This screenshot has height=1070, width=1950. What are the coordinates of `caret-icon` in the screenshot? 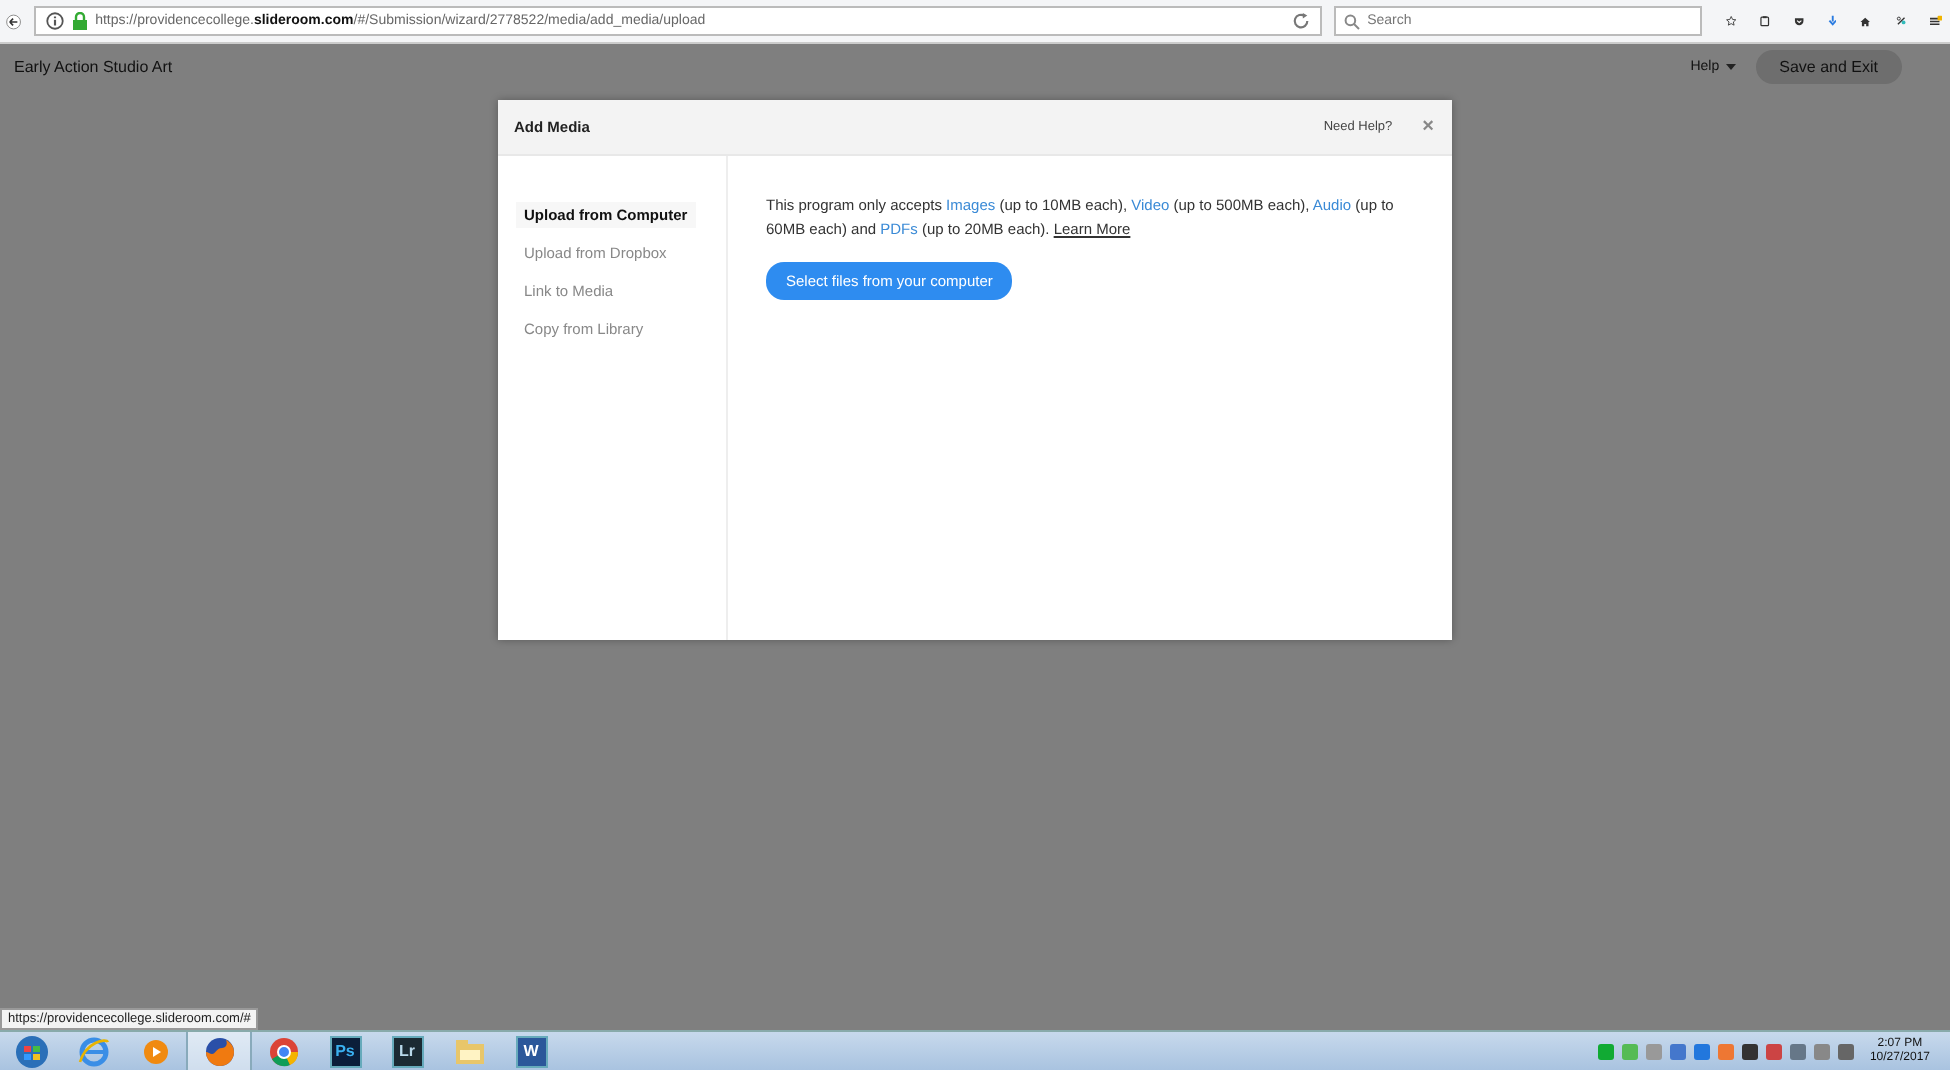 It's located at (1730, 66).